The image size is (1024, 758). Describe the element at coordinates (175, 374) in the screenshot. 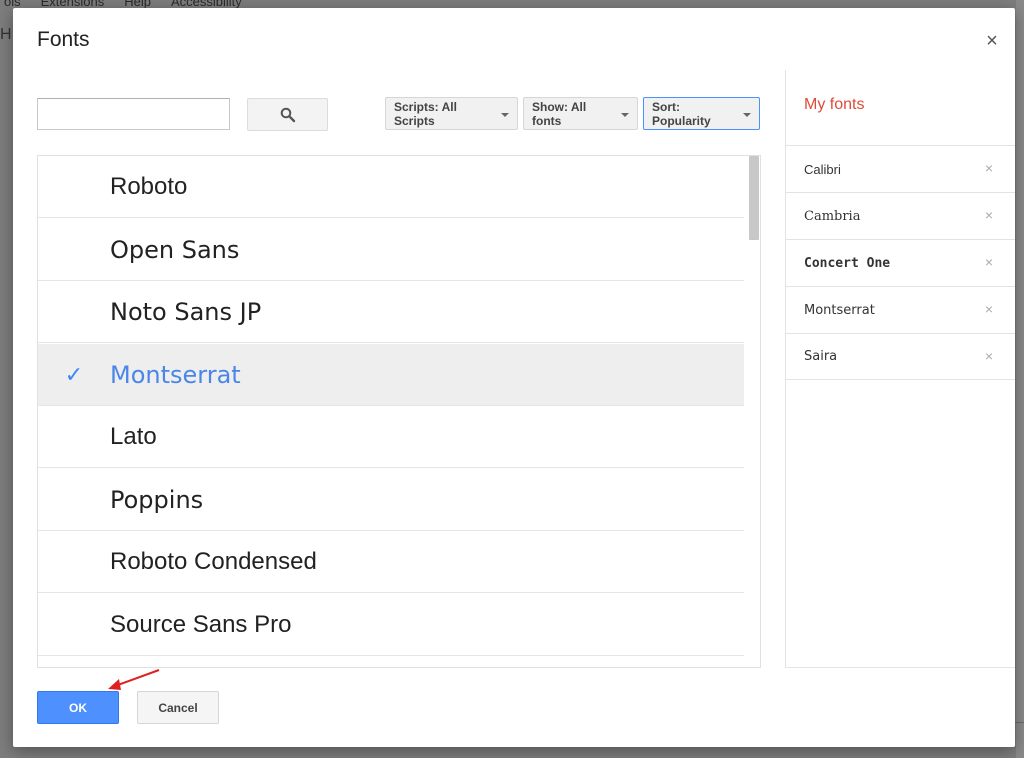

I see `font-list-item-label: Montserrat` at that location.